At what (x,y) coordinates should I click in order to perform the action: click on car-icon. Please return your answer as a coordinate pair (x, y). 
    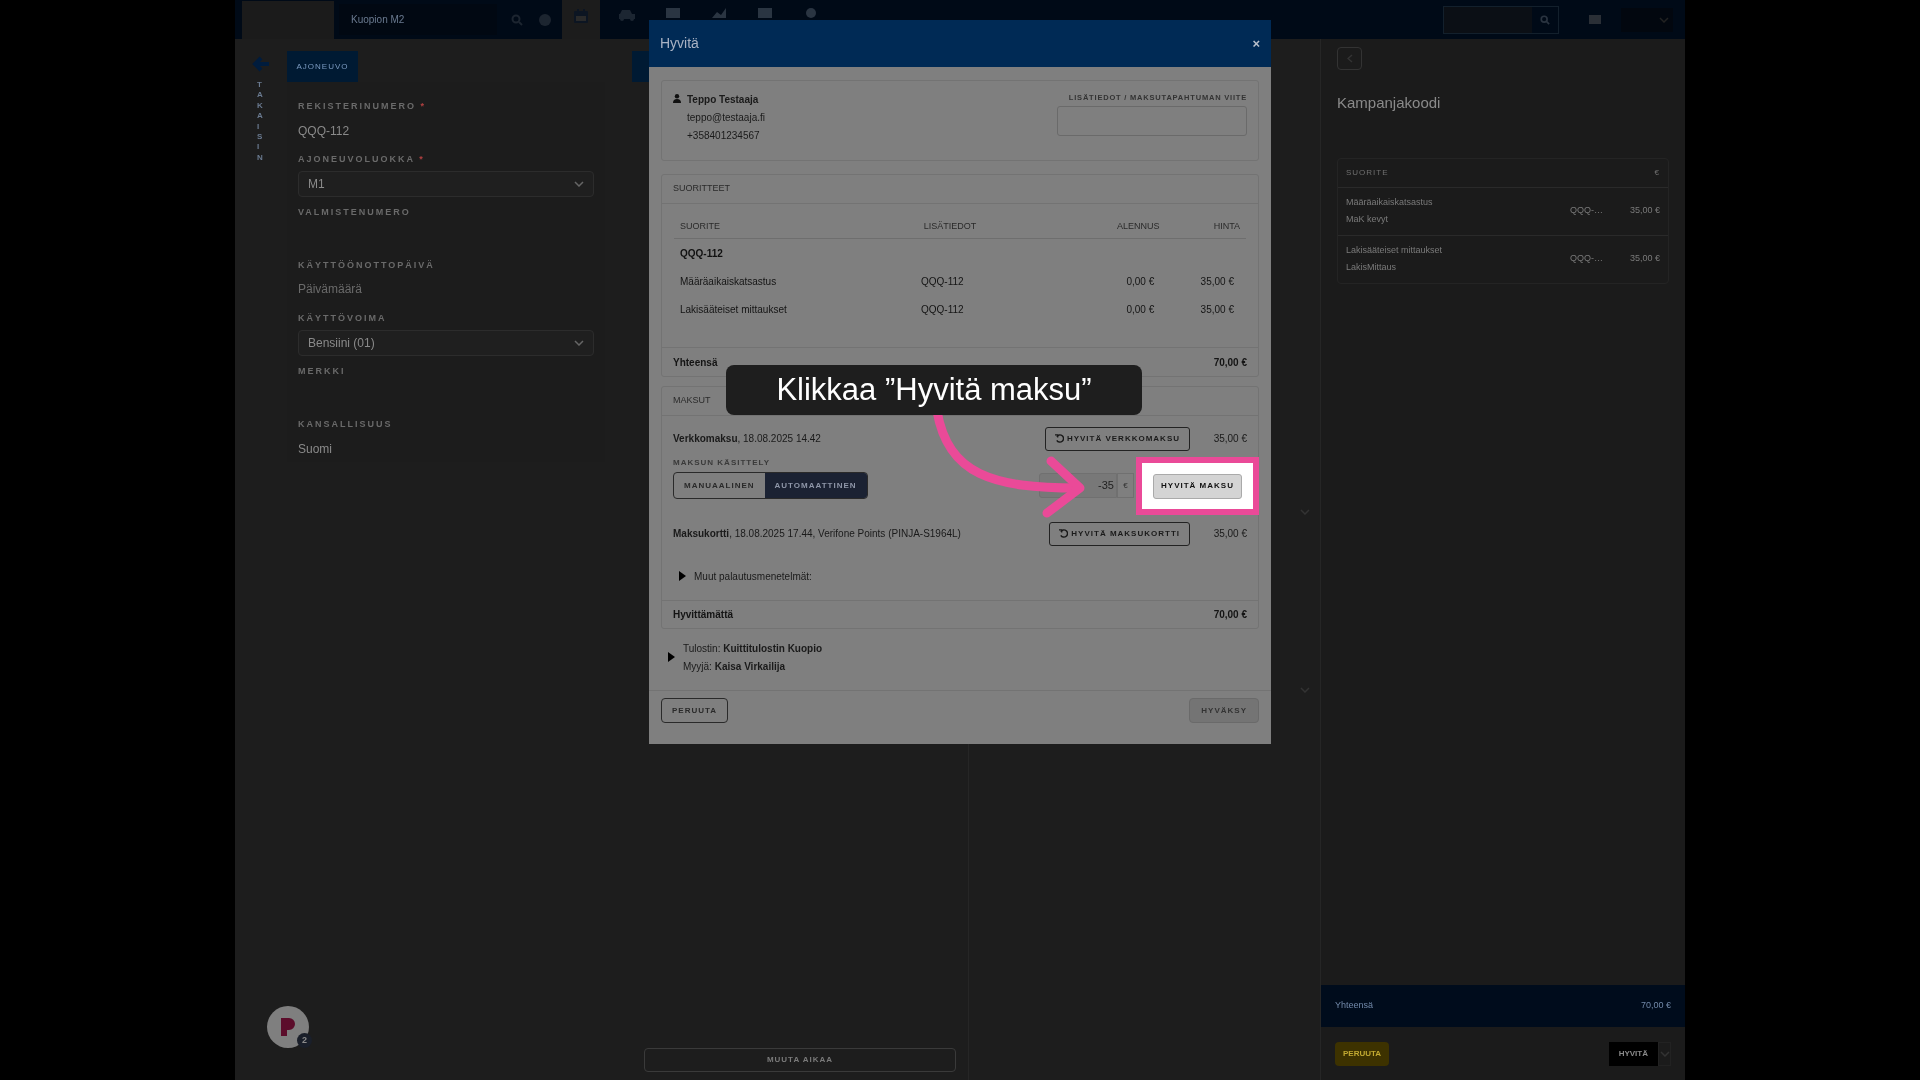
    Looking at the image, I should click on (627, 15).